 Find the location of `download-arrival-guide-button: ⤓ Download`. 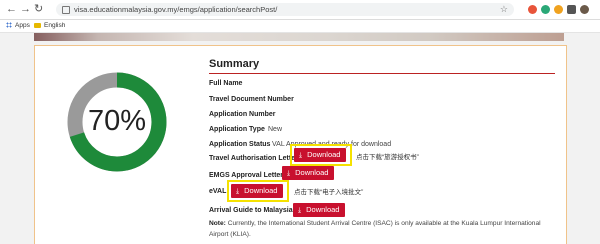

download-arrival-guide-button: ⤓ Download is located at coordinates (319, 210).